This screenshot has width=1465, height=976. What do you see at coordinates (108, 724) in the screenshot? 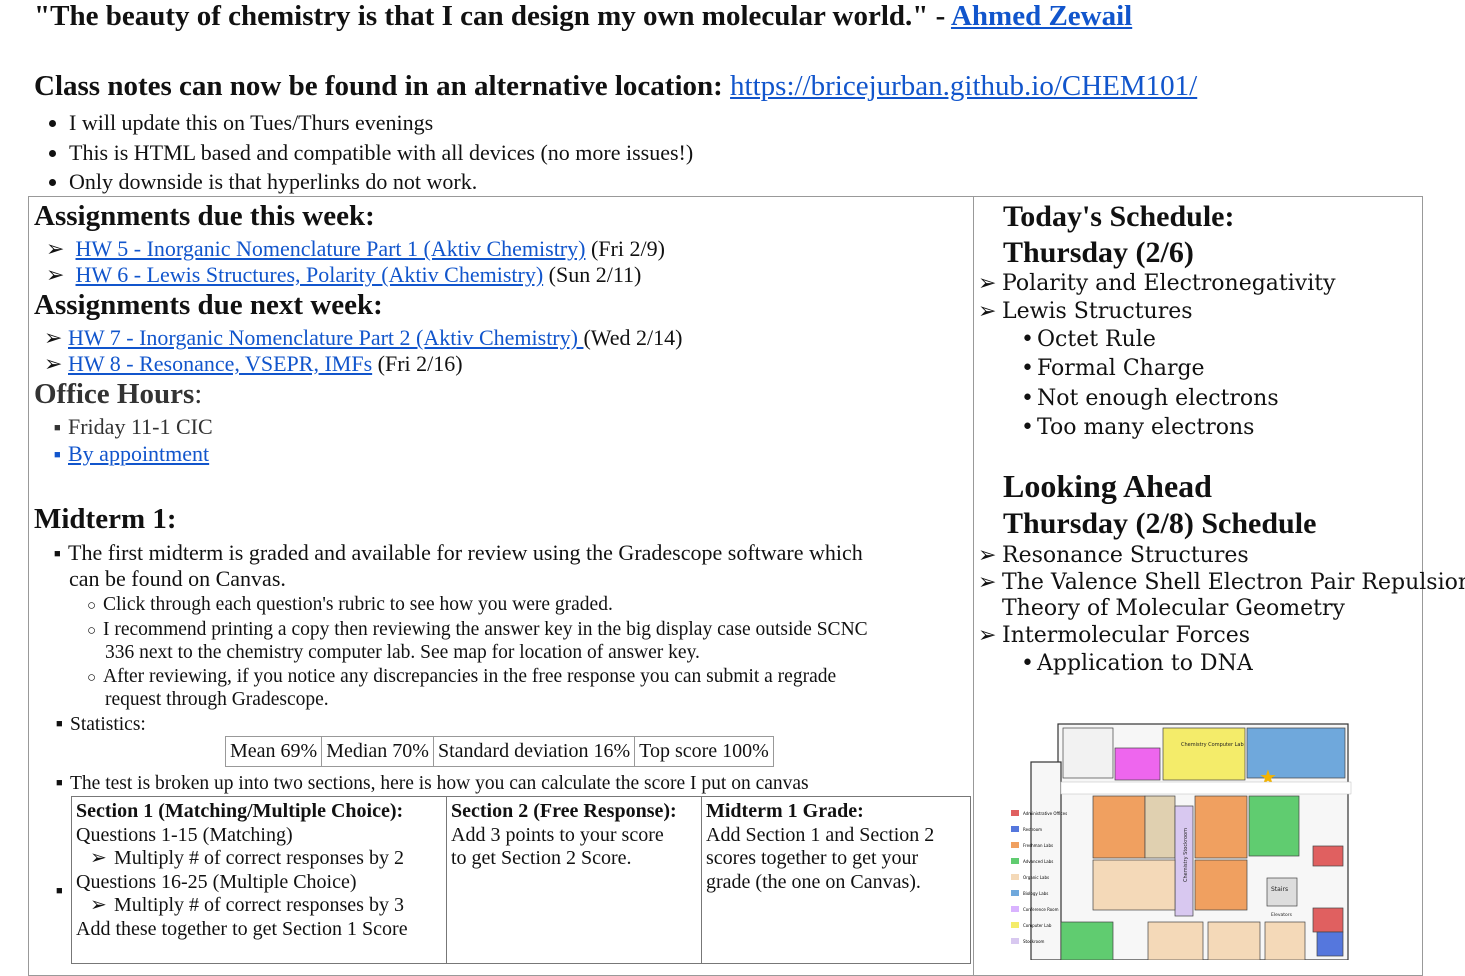
I see `statistics-text: Statistics:` at bounding box center [108, 724].